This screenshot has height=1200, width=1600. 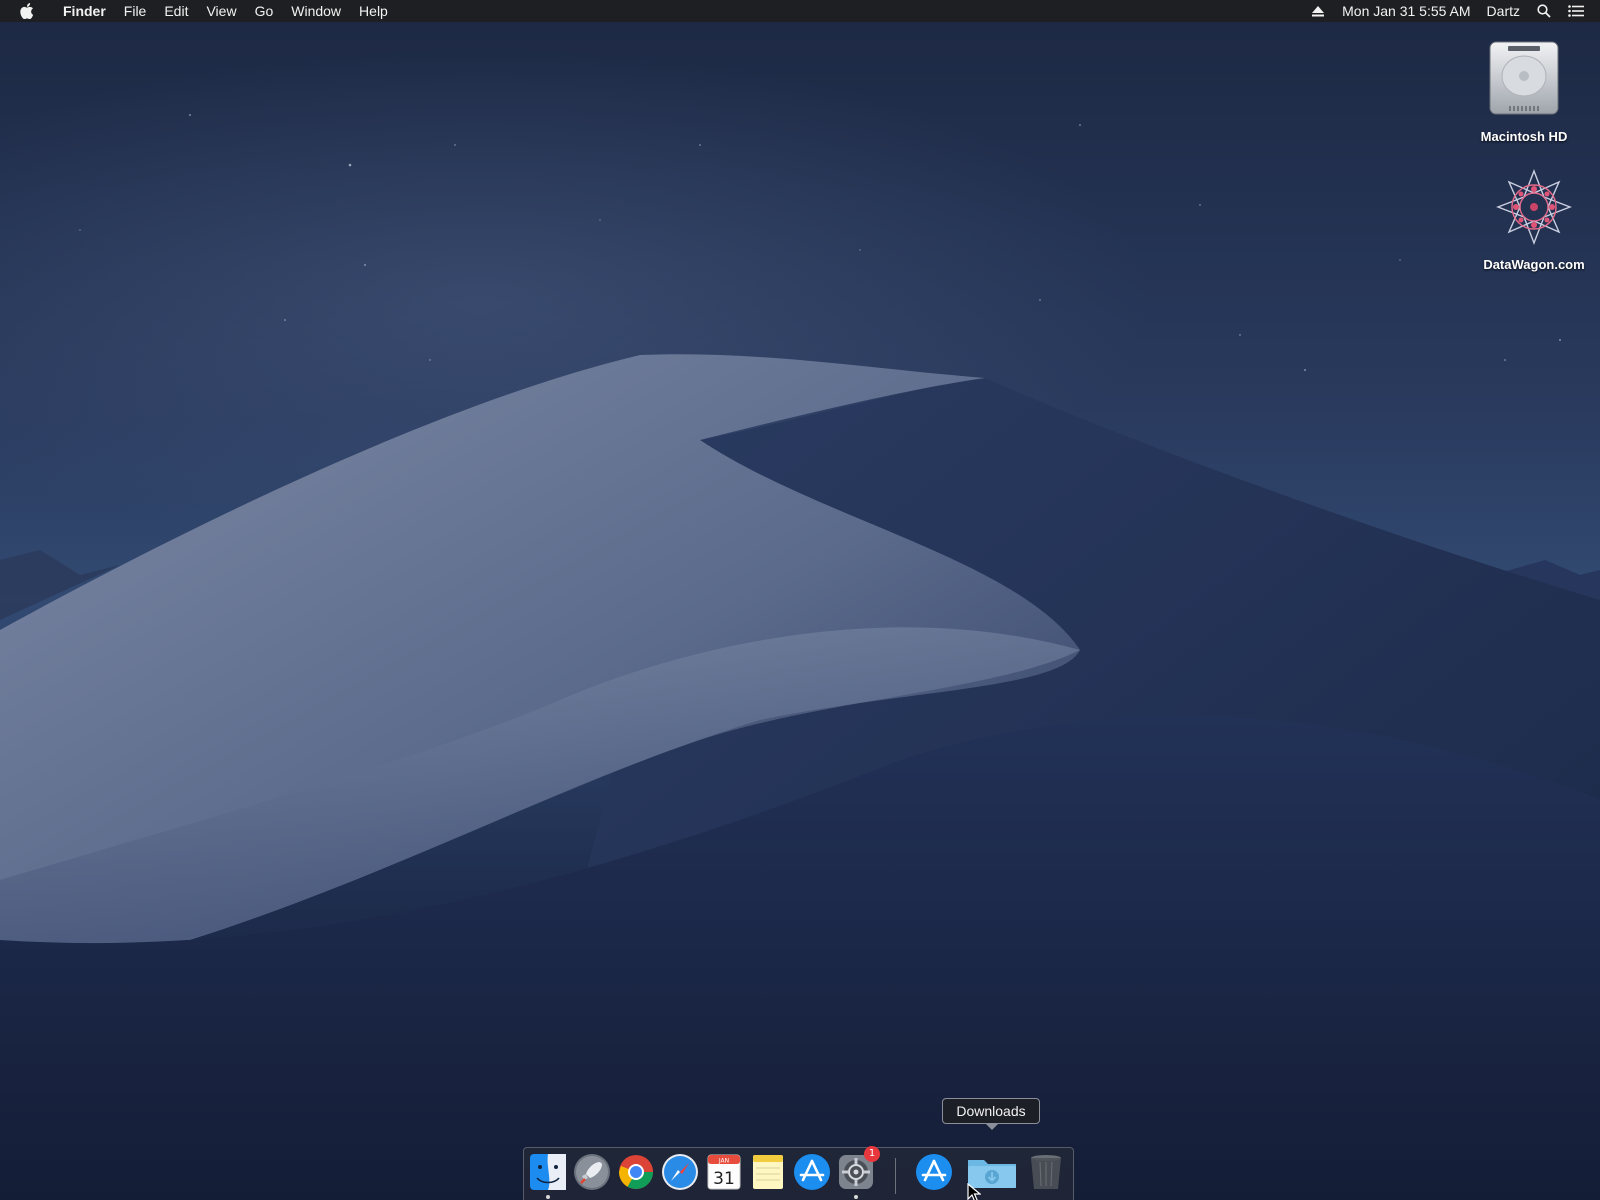 What do you see at coordinates (264, 11) in the screenshot?
I see `menu-go: Go` at bounding box center [264, 11].